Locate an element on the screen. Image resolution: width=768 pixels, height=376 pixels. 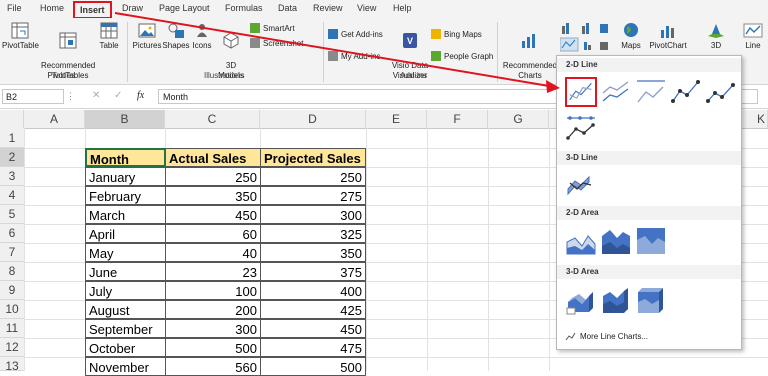
projected-sales-cell: 425 is located at coordinates (313, 309).